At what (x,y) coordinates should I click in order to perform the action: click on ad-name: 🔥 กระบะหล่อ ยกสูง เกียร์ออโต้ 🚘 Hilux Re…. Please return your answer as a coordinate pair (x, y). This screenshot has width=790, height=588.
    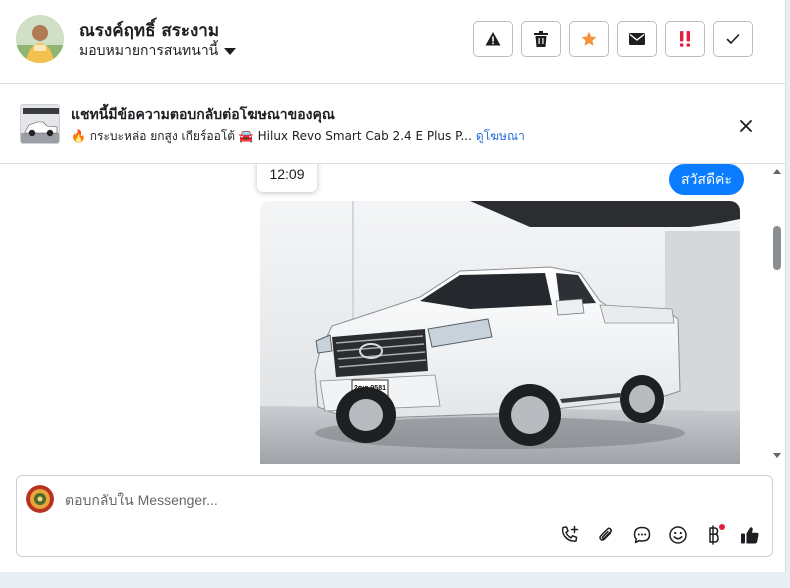
    Looking at the image, I should click on (271, 136).